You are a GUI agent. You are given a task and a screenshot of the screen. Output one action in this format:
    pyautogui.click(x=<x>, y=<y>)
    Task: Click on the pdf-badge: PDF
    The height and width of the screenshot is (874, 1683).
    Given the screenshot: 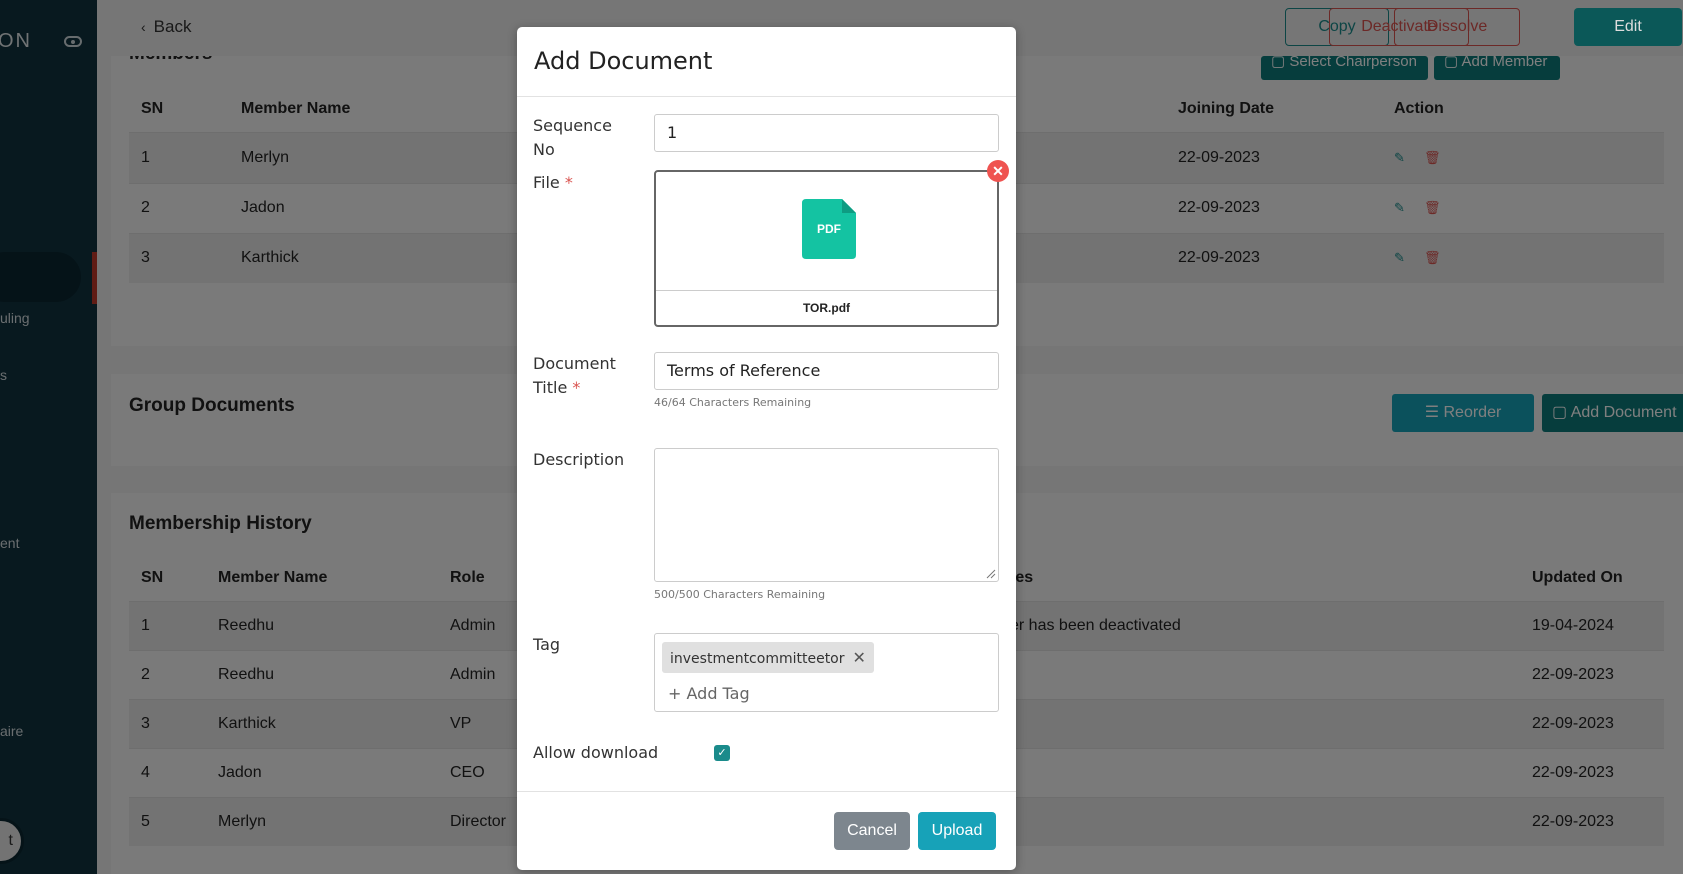 What is the action you would take?
    pyautogui.click(x=829, y=229)
    